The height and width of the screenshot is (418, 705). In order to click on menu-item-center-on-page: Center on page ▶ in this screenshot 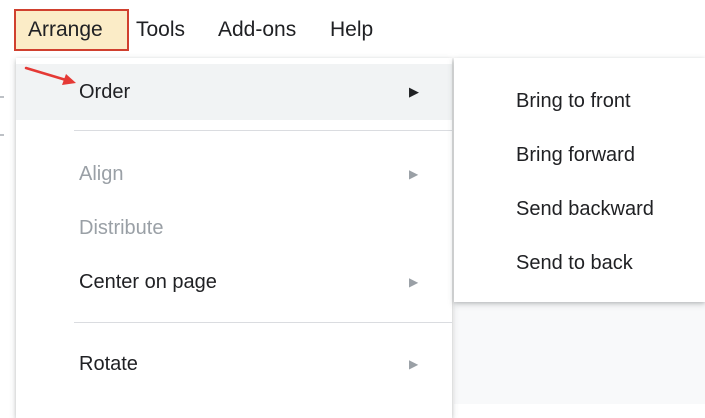, I will do `click(234, 282)`.